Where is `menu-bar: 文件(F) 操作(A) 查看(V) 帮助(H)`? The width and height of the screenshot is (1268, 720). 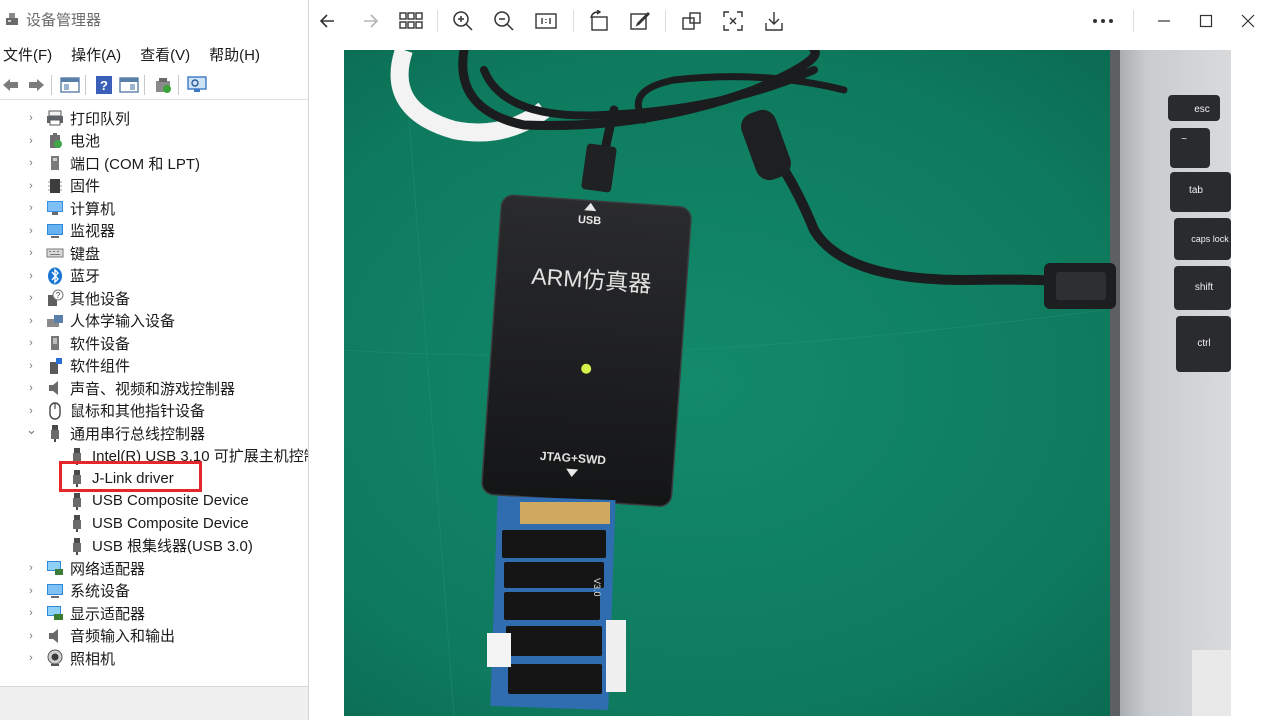 menu-bar: 文件(F) 操作(A) 查看(V) 帮助(H) is located at coordinates (138, 53).